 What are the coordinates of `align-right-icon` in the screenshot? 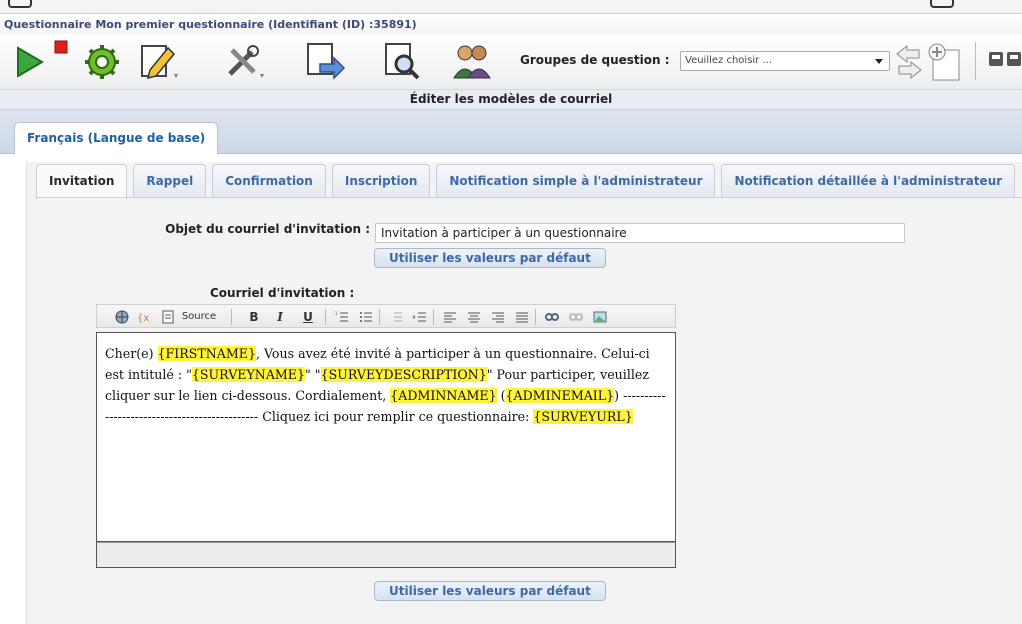 It's located at (498, 317).